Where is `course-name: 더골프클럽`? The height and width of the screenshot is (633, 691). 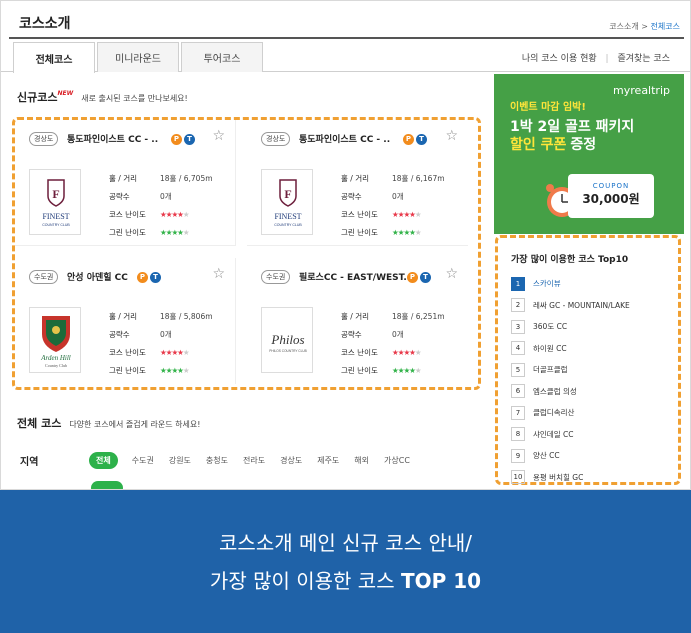
course-name: 더골프클럽 is located at coordinates (550, 369).